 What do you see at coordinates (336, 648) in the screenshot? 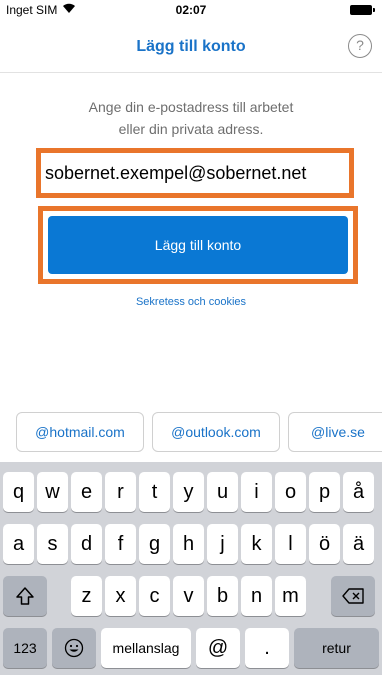
I see `return-key: retur` at bounding box center [336, 648].